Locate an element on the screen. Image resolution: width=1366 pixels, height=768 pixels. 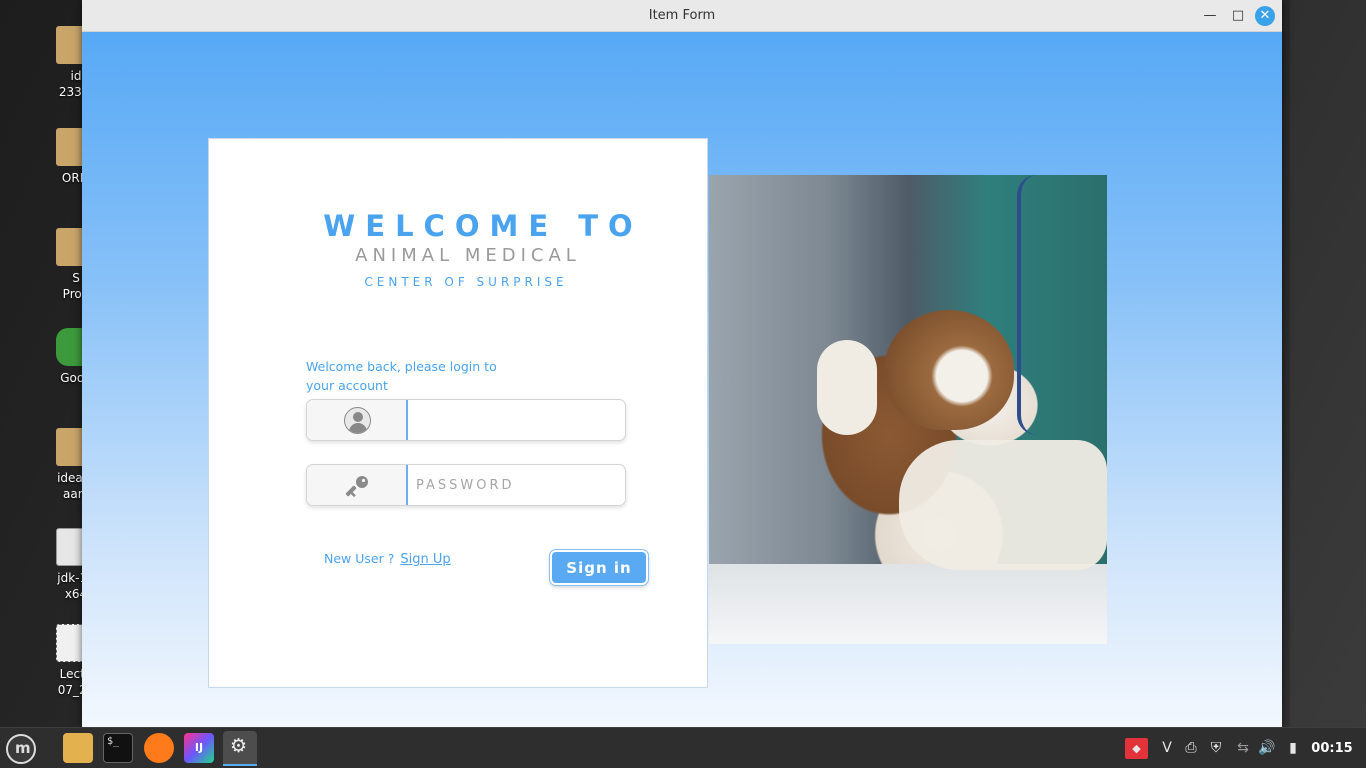
idea-icon-label: IJ is located at coordinates (199, 747).